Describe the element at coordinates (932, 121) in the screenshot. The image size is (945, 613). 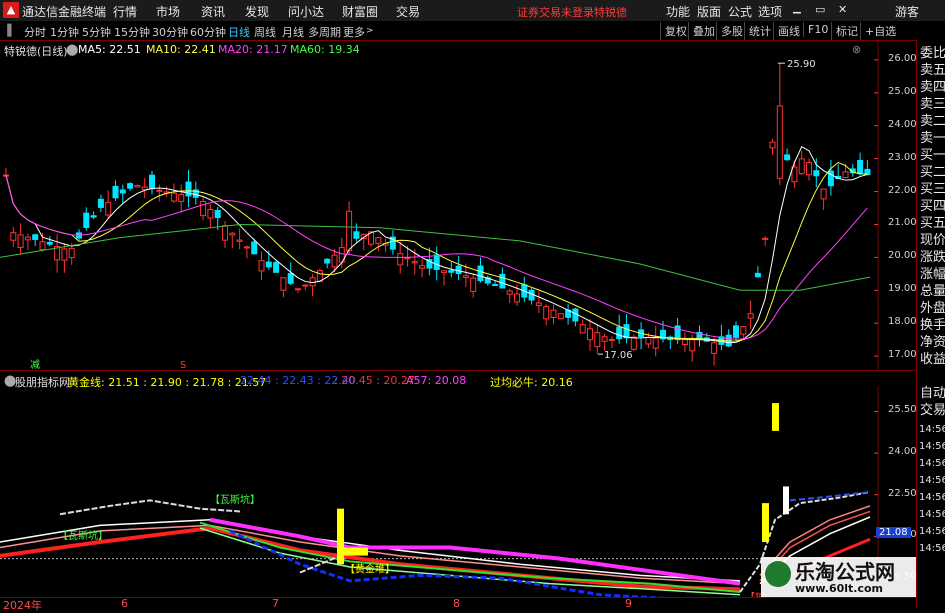
I see `quote-field-label: 卖二` at that location.